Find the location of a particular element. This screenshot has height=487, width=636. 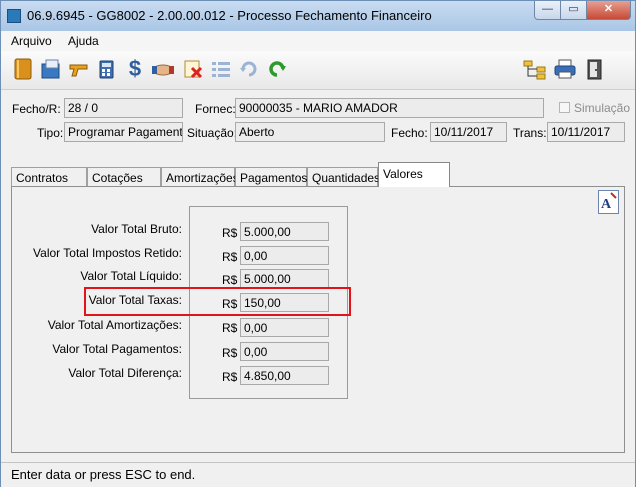

situacao-label: Situação: is located at coordinates (212, 133).